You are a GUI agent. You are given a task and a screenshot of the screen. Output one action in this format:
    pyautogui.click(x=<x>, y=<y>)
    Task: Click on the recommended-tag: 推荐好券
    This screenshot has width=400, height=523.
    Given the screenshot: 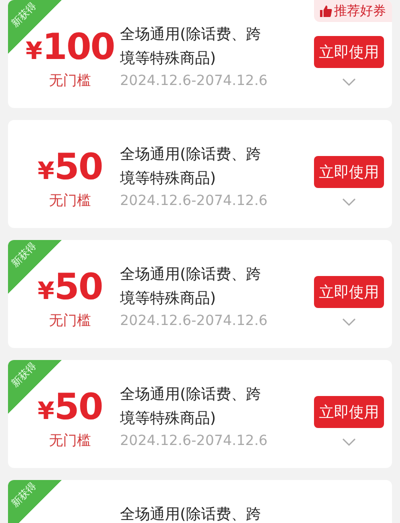 What is the action you would take?
    pyautogui.click(x=353, y=11)
    